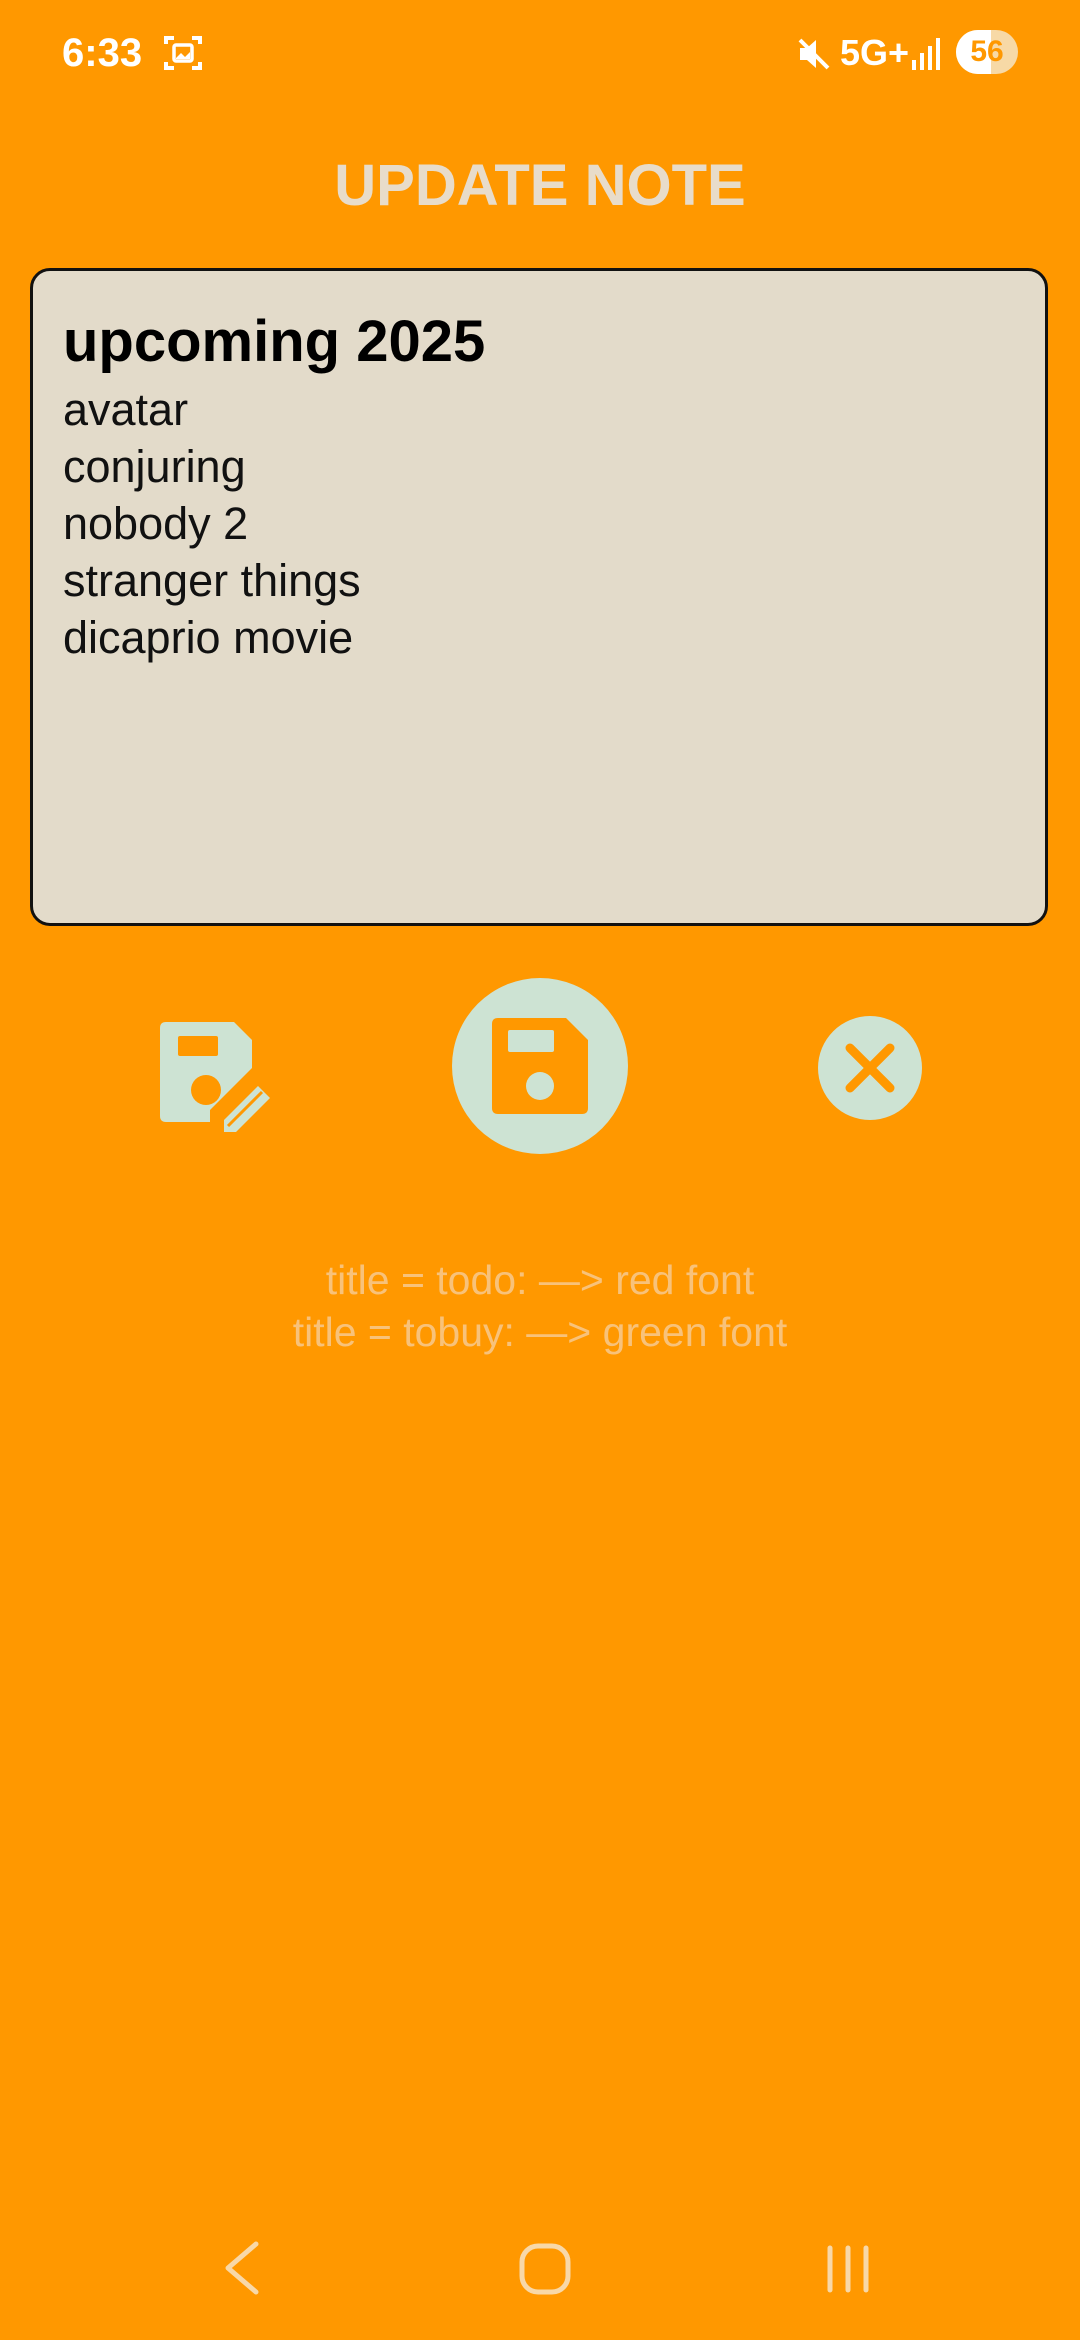  I want to click on note-line: conjuring, so click(154, 466).